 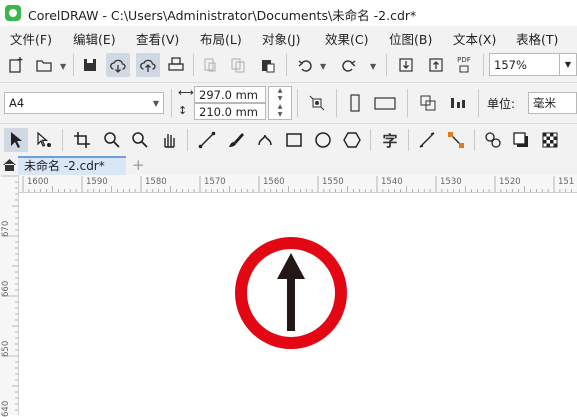 What do you see at coordinates (210, 65) in the screenshot?
I see `cut-icon` at bounding box center [210, 65].